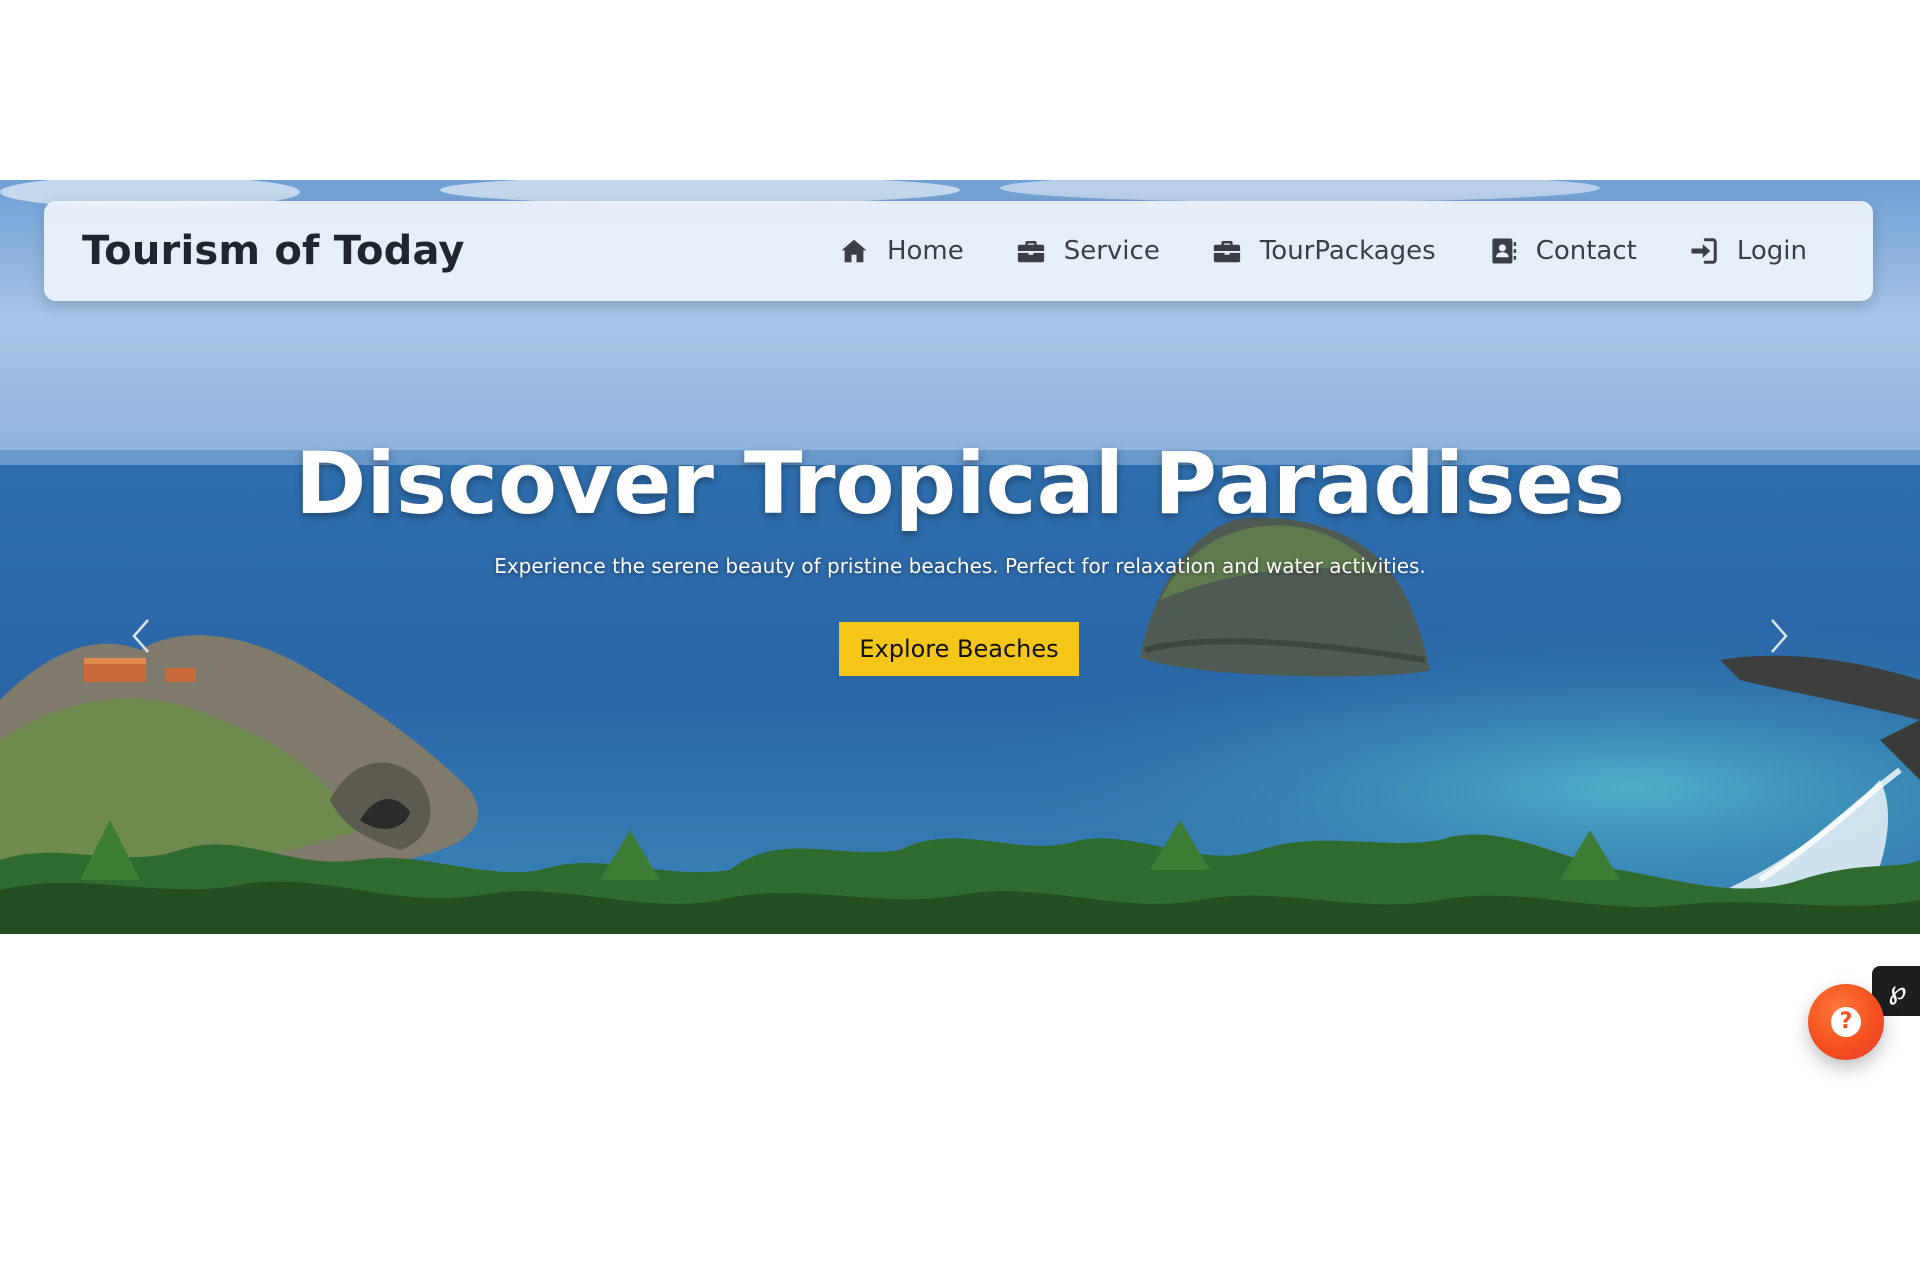  What do you see at coordinates (273, 251) in the screenshot?
I see `brand-logo: Tourism of Today` at bounding box center [273, 251].